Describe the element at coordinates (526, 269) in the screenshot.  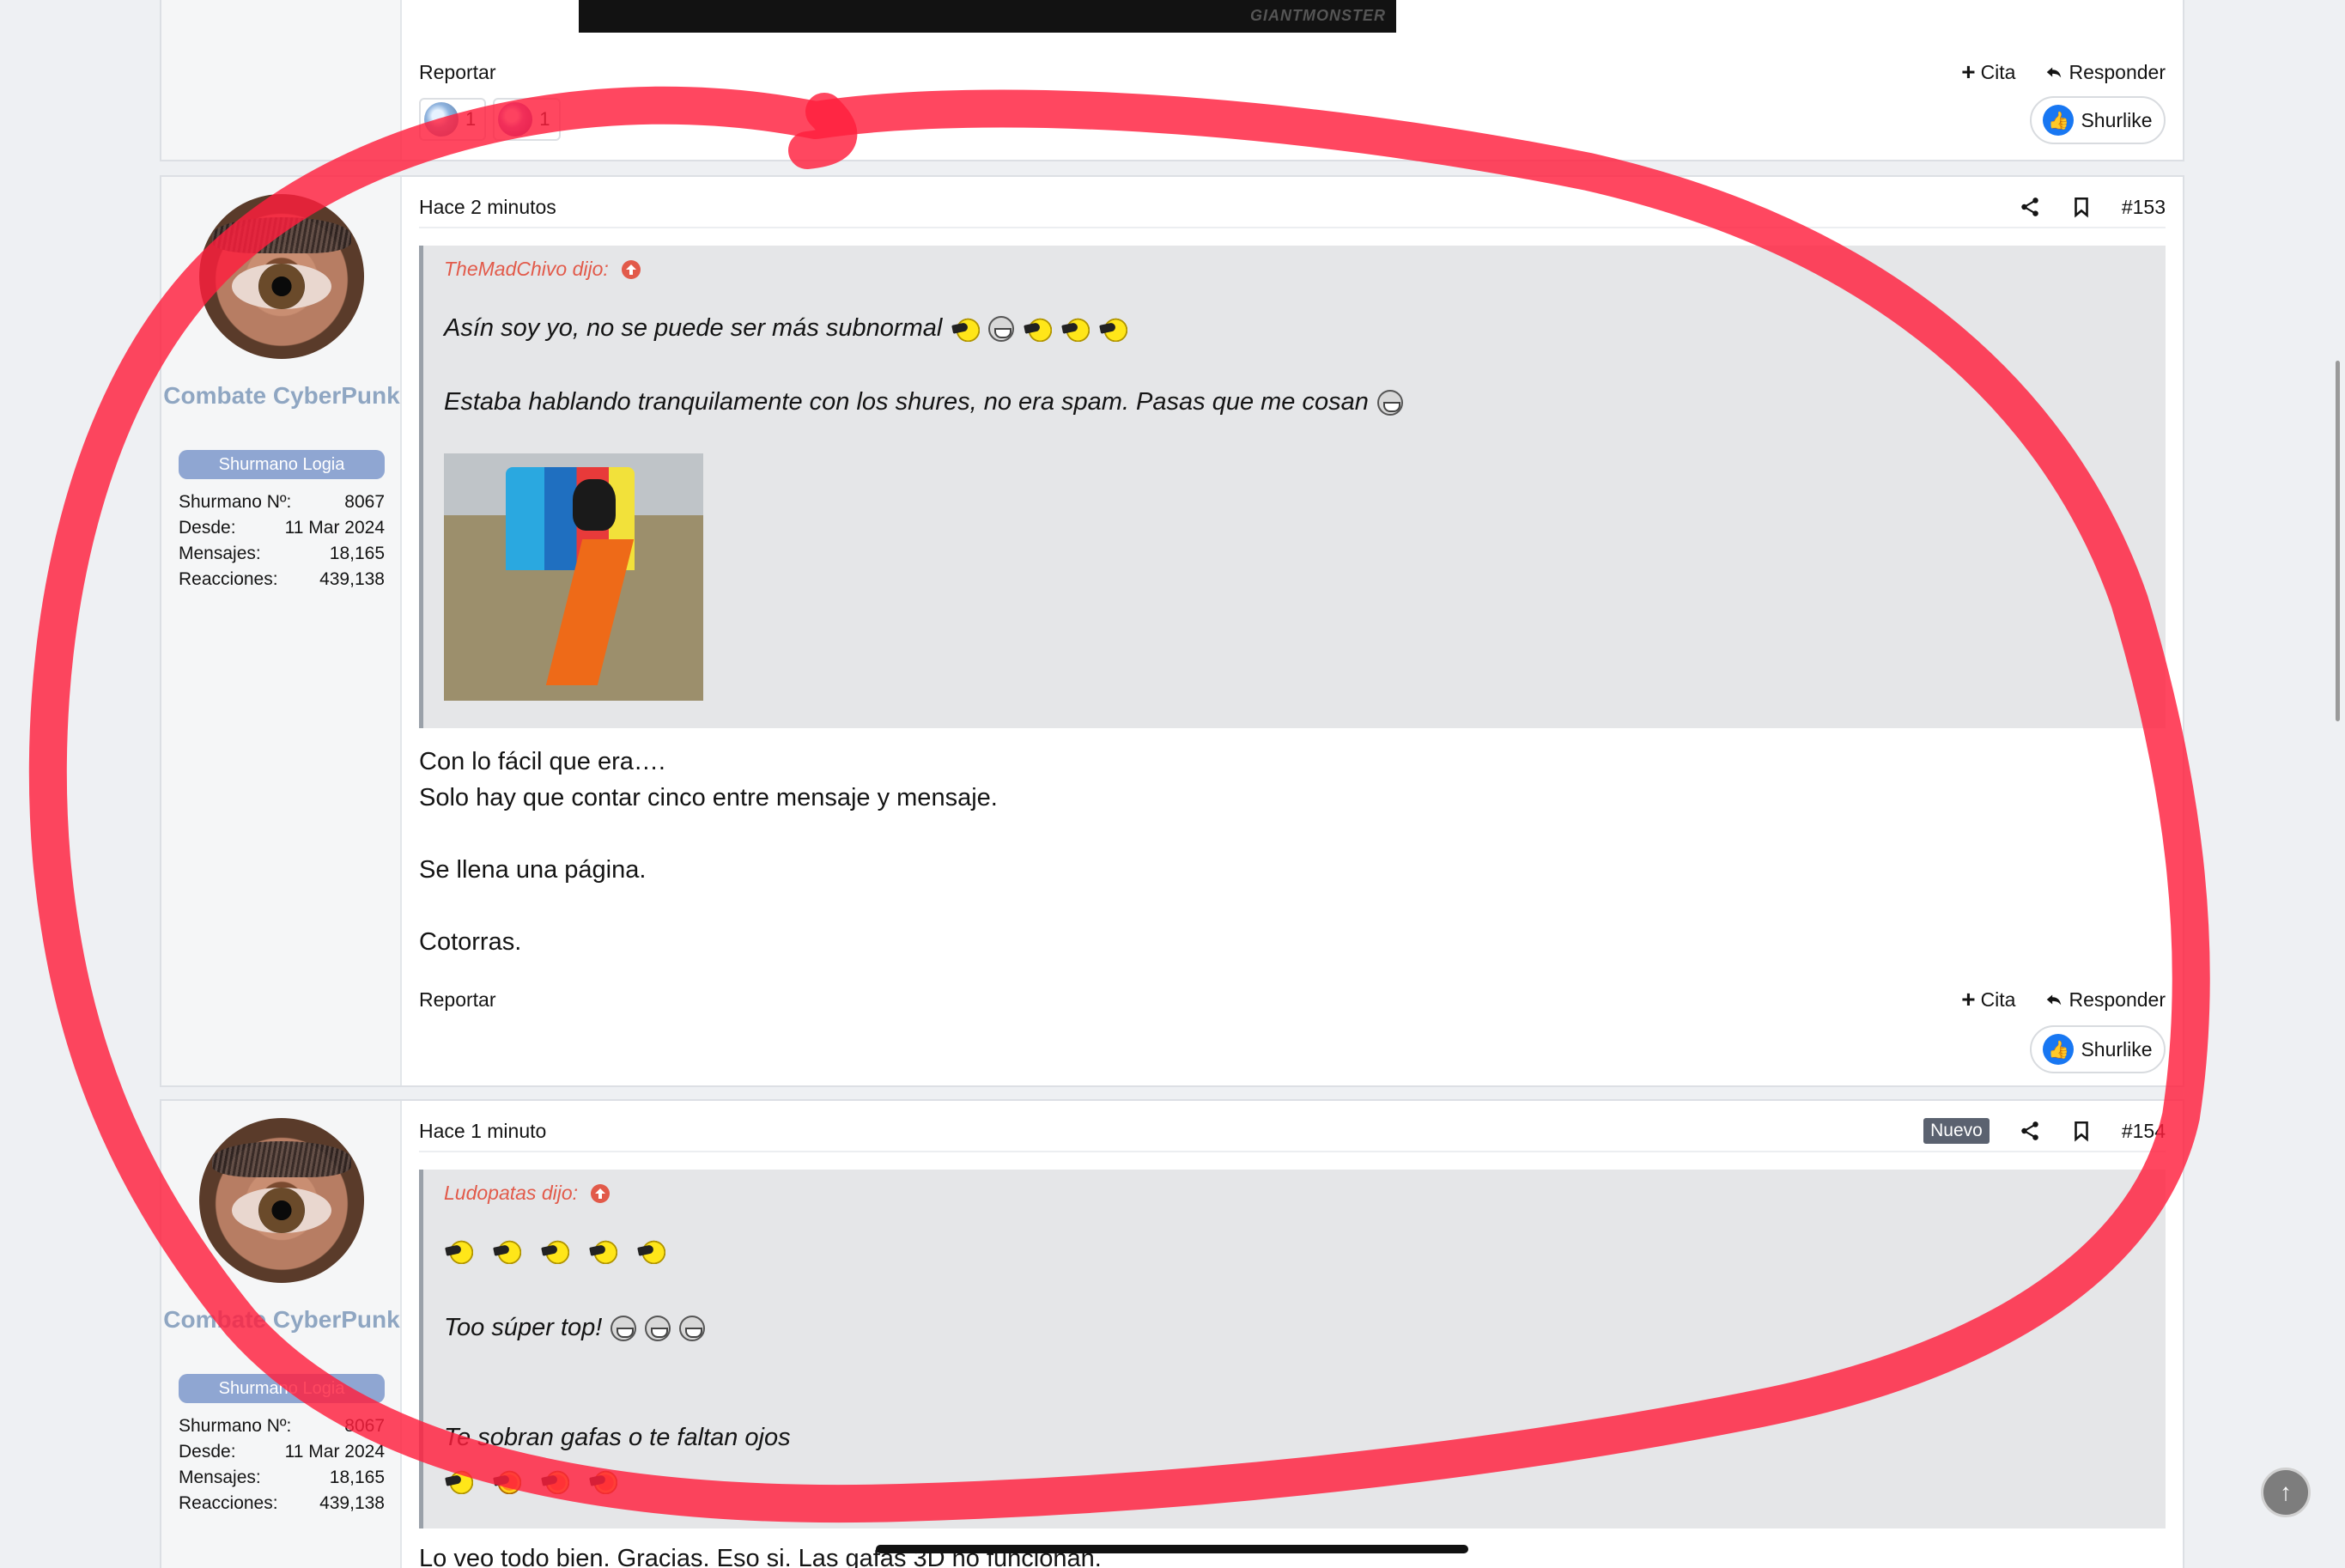
I see `quote-author-name: TheMadChivo dijo:` at that location.